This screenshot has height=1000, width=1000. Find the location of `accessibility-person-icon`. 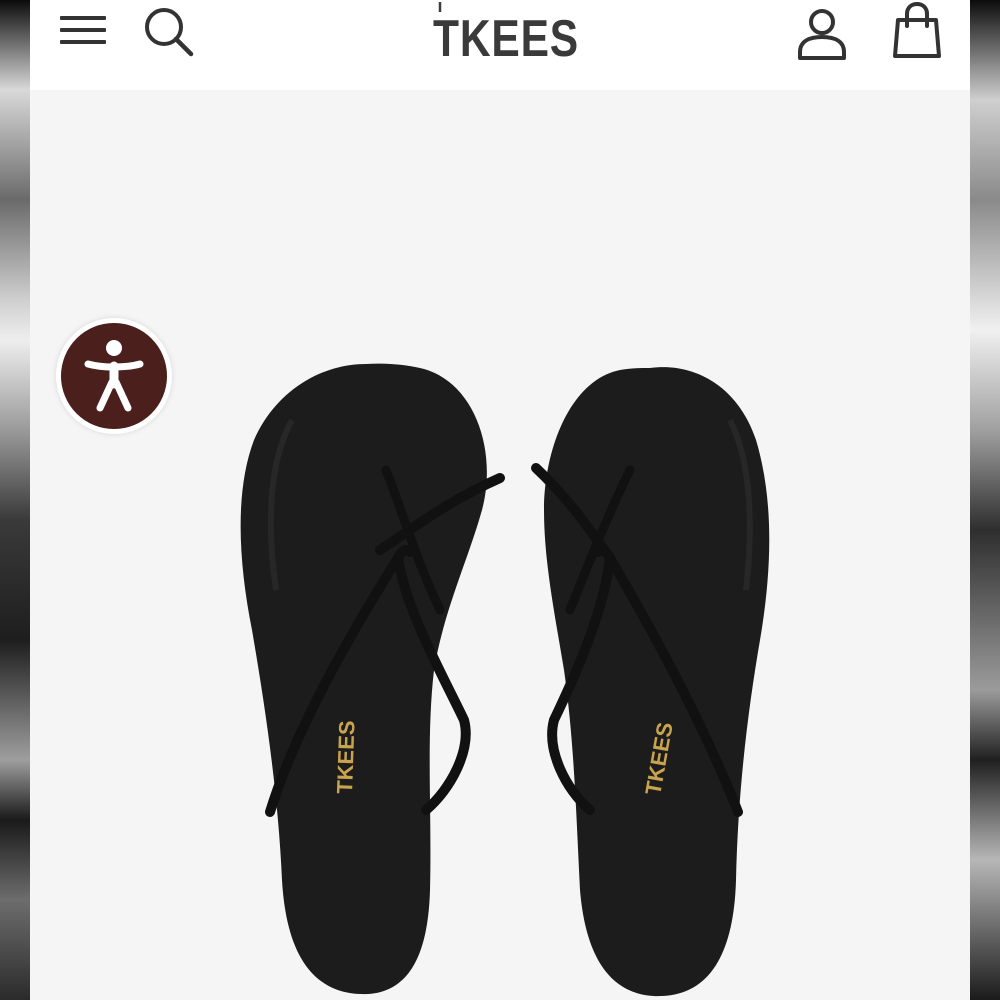

accessibility-person-icon is located at coordinates (114, 376).